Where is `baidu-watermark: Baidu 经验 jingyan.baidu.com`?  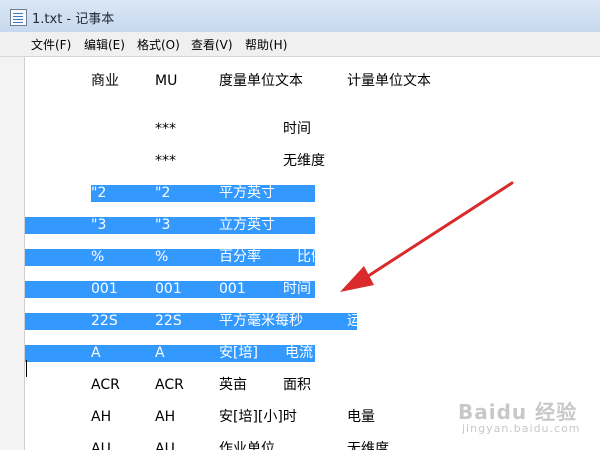
baidu-watermark: Baidu 经验 jingyan.baidu.com is located at coordinates (528, 418).